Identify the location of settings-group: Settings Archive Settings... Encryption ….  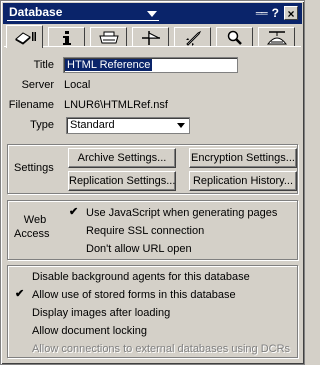
(152, 169).